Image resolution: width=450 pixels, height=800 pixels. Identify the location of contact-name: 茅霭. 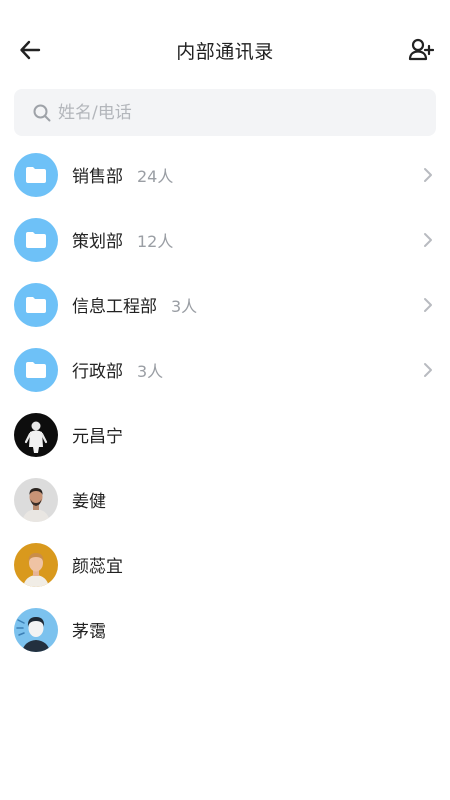
(89, 632).